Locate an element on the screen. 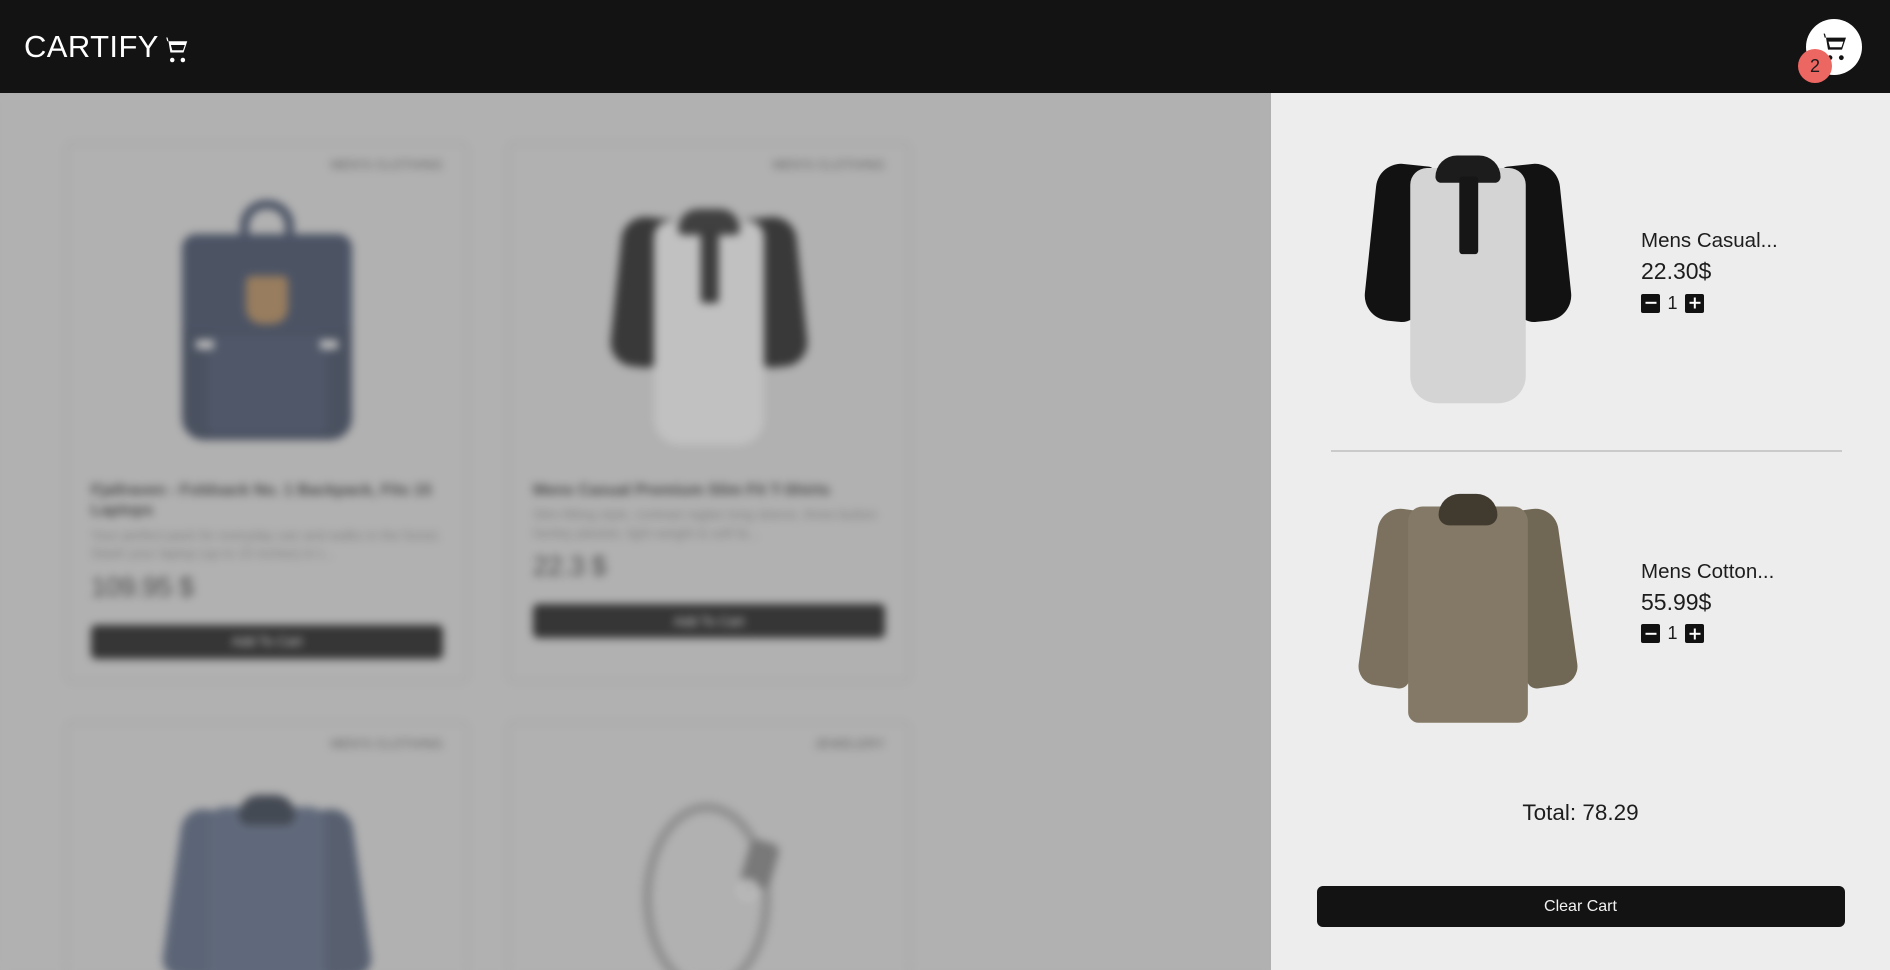 The image size is (1890, 970). cart-item: Mens Cotton... 55.99$ 1 is located at coordinates (1580, 602).